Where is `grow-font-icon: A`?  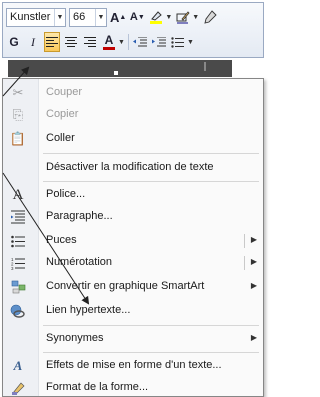
grow-font-icon: A is located at coordinates (115, 17).